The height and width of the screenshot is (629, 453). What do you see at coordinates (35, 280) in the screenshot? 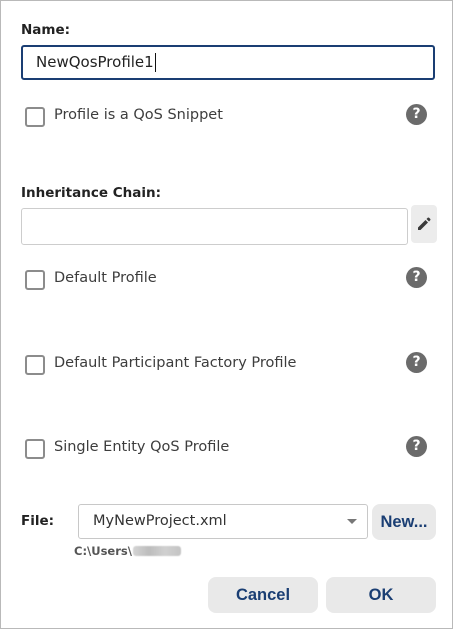
I see `default-profile-checkbox` at bounding box center [35, 280].